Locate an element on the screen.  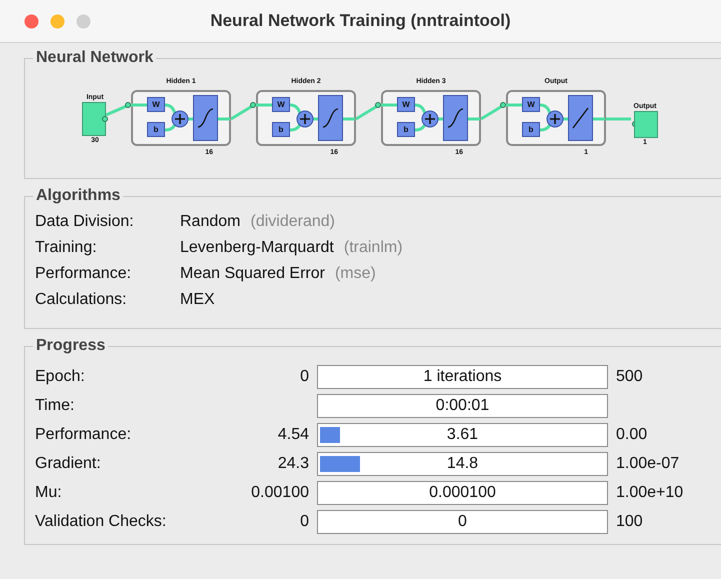
algorithm-value: MEX is located at coordinates (197, 300).